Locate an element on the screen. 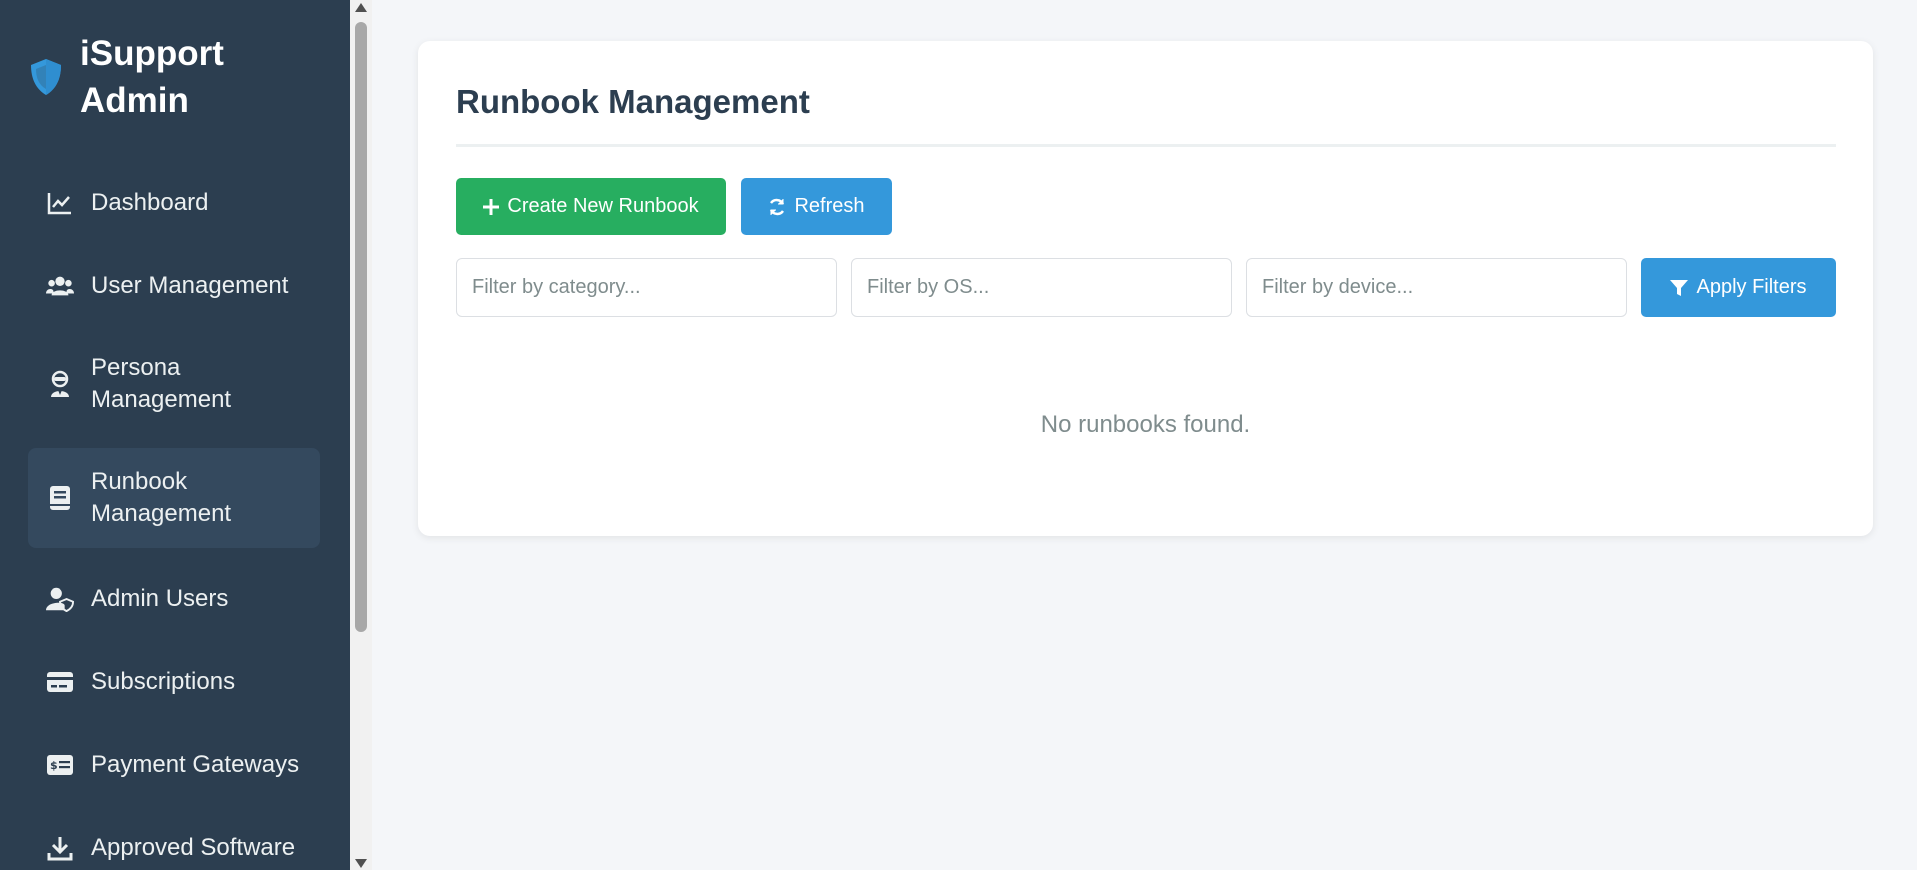 Image resolution: width=1917 pixels, height=870 pixels. brand-title: iSupport Admin is located at coordinates (152, 77).